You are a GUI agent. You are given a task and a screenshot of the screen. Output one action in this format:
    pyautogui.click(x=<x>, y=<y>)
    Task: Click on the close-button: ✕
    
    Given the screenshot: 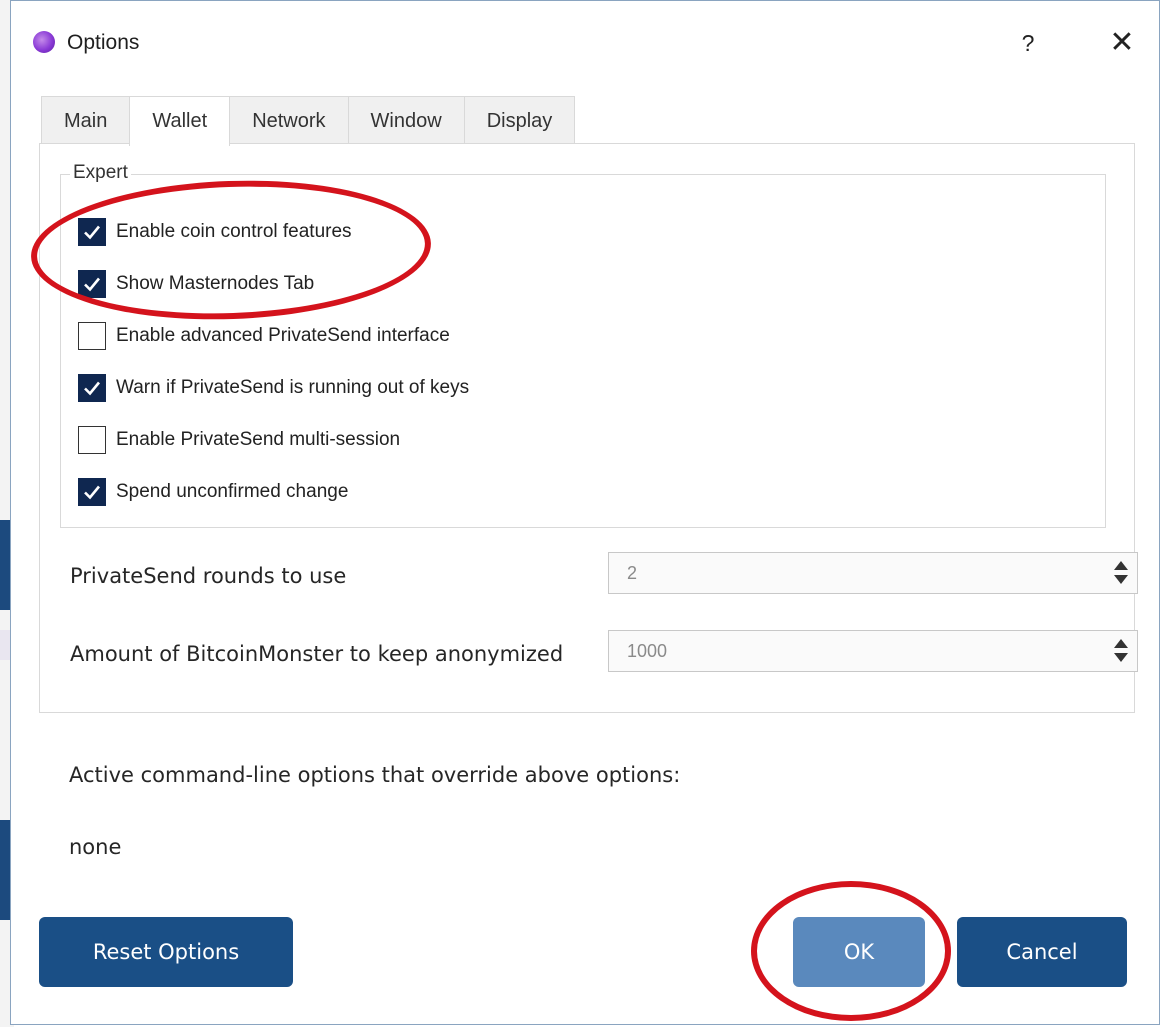 What is the action you would take?
    pyautogui.click(x=1122, y=43)
    